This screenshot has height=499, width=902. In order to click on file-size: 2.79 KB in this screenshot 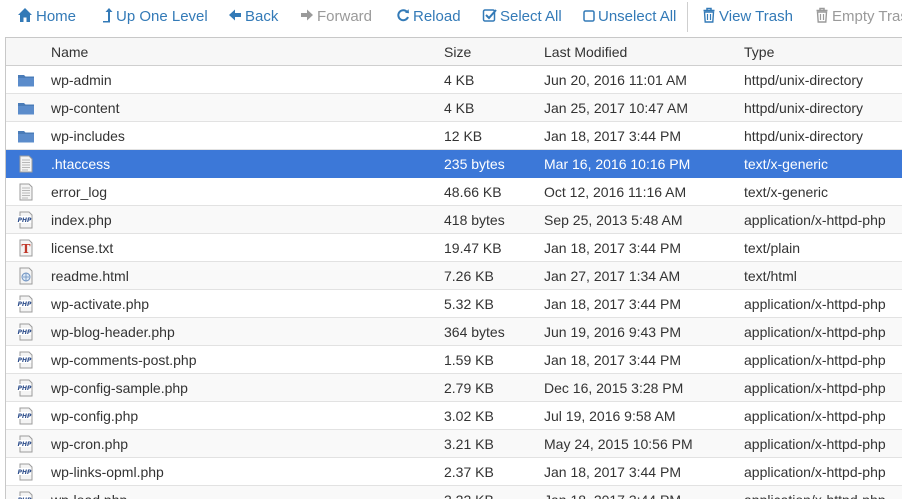, I will do `click(469, 388)`.